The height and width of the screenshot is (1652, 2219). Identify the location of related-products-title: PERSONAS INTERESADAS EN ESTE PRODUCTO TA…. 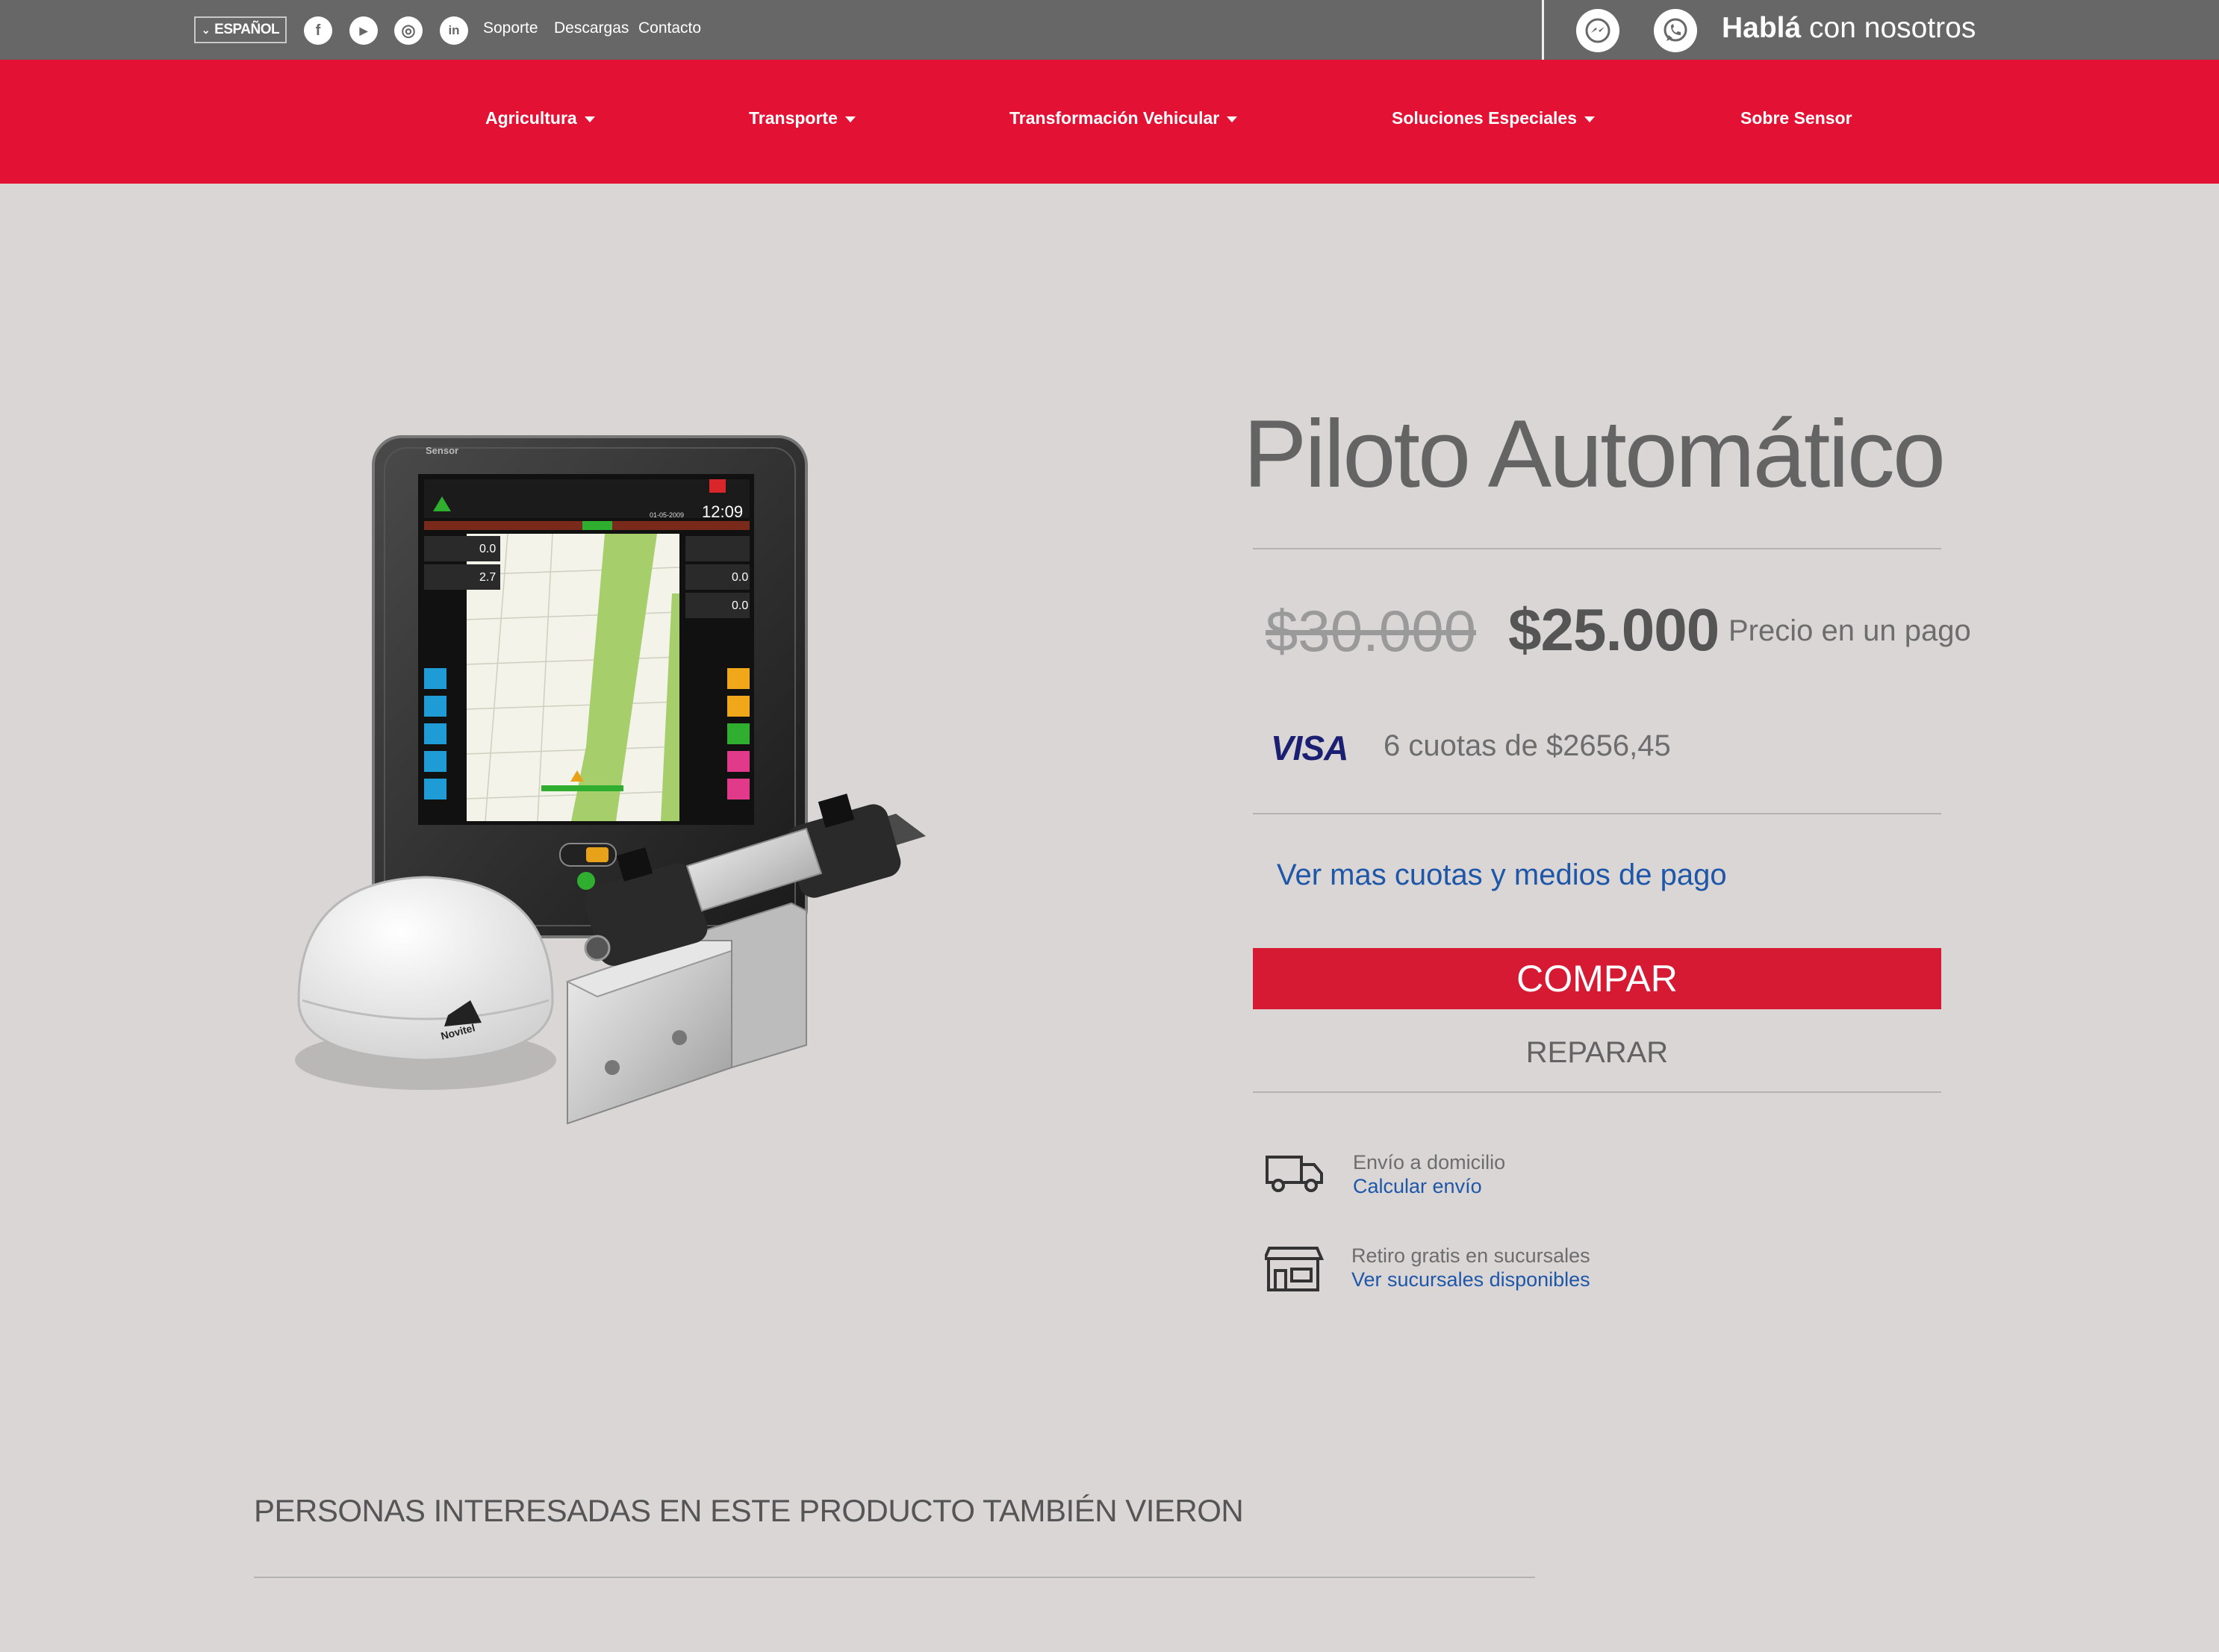
(749, 1511).